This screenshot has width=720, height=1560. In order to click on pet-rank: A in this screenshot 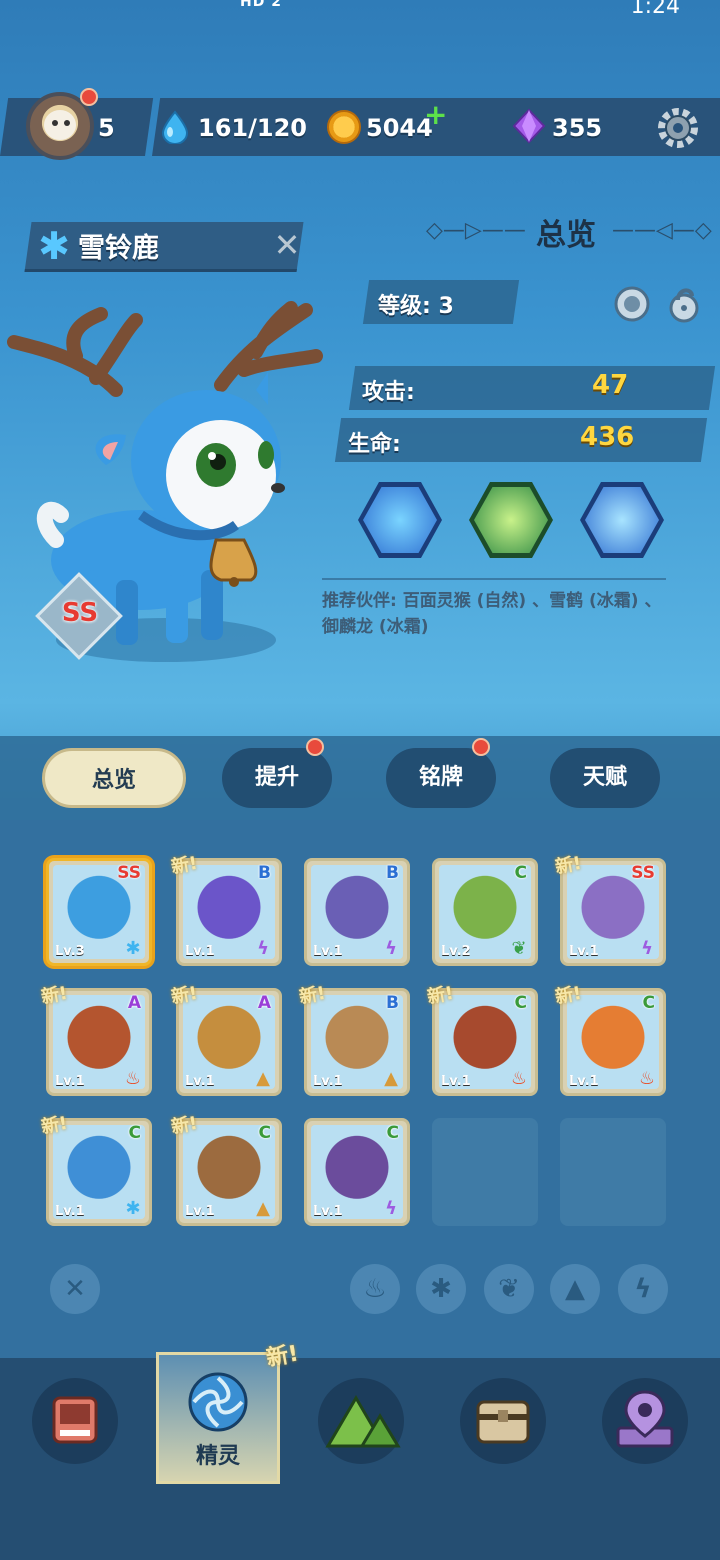, I will do `click(134, 1003)`.